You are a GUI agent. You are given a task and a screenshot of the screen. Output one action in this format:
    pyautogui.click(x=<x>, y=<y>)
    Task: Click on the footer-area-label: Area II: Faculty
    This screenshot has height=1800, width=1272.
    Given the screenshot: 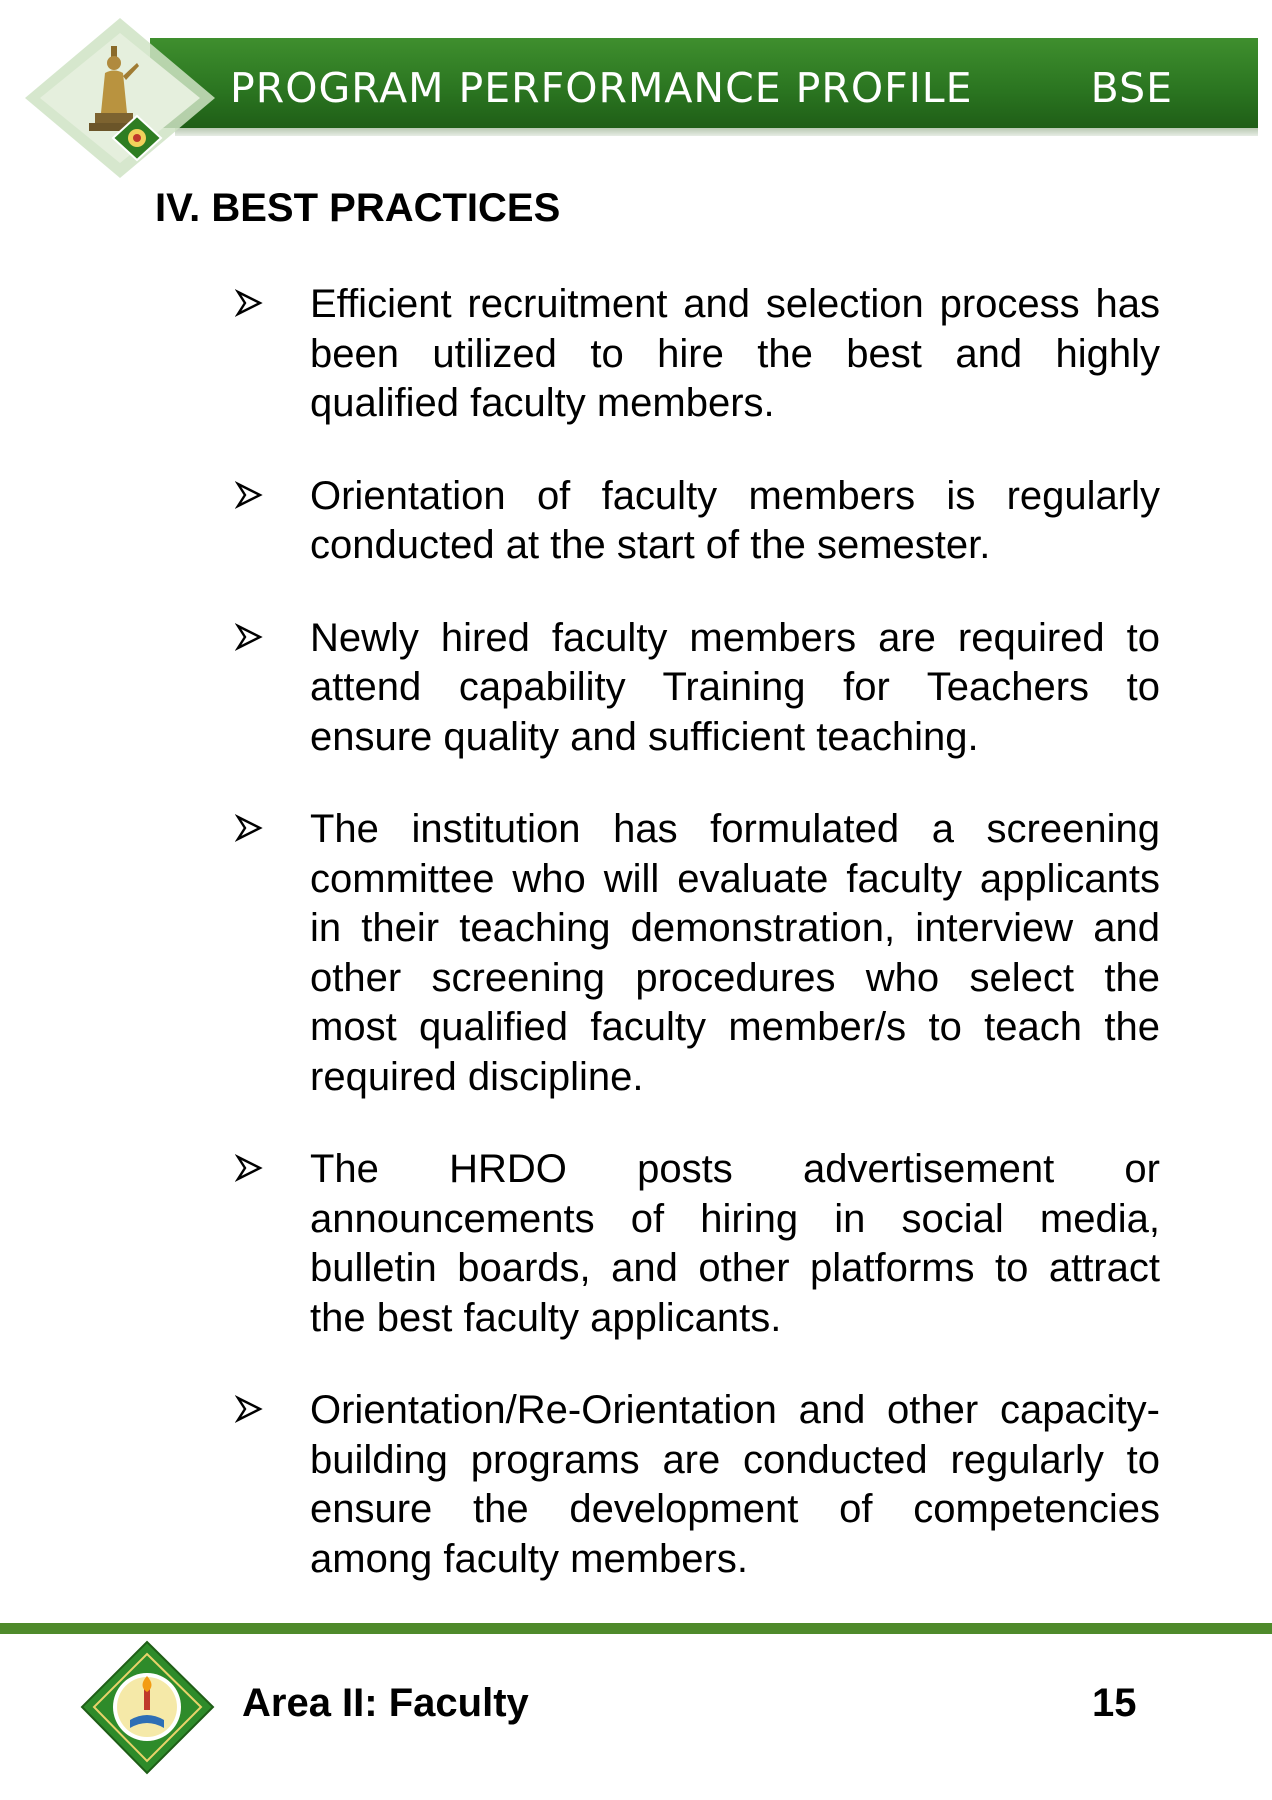 What is the action you would take?
    pyautogui.click(x=385, y=1703)
    